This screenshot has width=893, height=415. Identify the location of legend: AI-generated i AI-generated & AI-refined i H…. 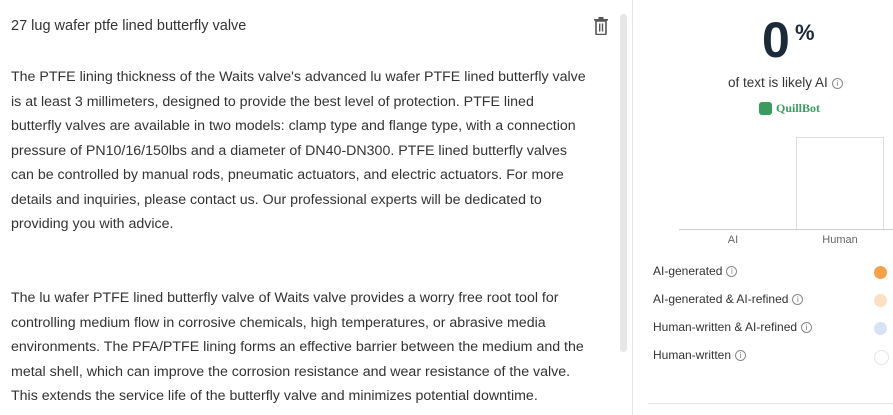
(773, 320).